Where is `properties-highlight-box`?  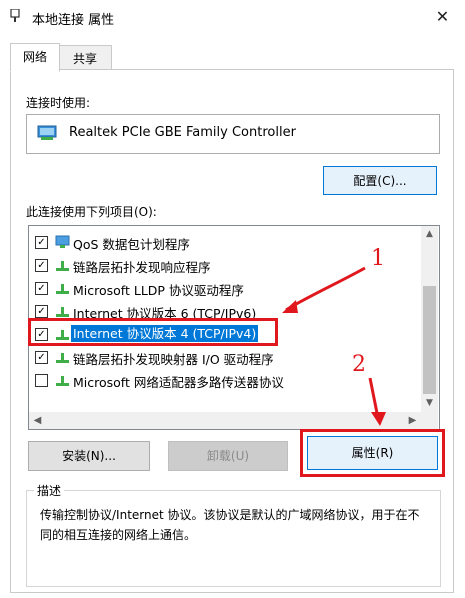 properties-highlight-box is located at coordinates (372, 453).